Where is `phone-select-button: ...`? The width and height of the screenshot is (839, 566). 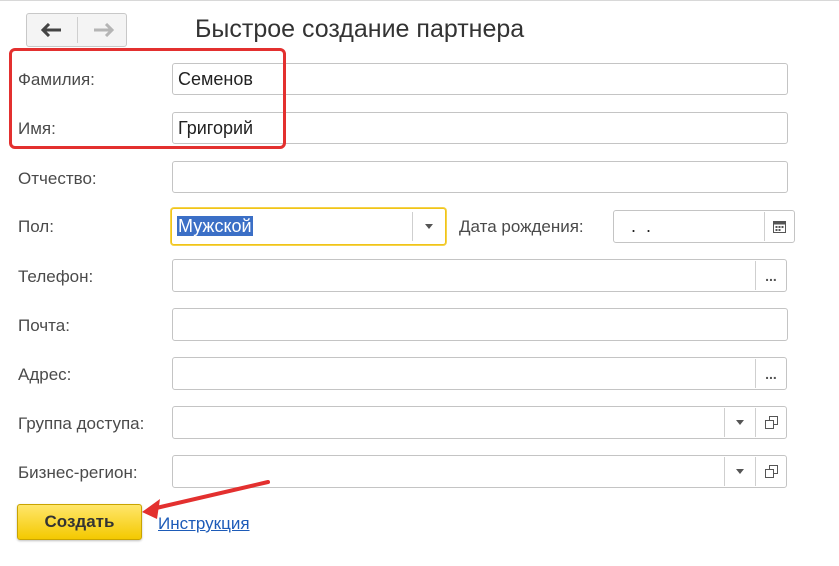 phone-select-button: ... is located at coordinates (771, 275).